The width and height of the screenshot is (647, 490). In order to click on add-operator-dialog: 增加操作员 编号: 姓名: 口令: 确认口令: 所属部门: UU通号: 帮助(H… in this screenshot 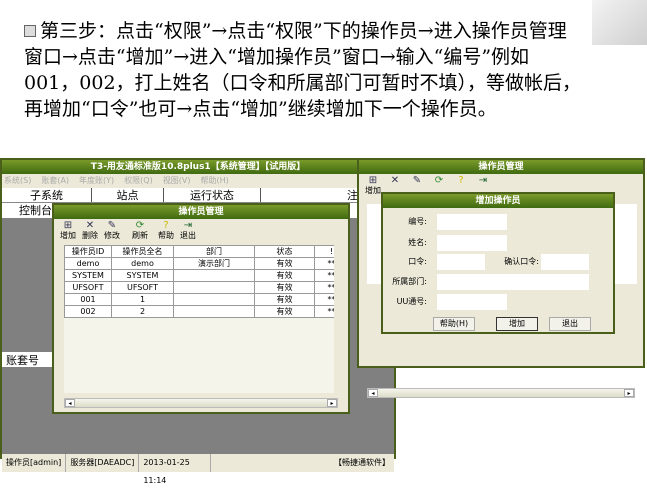, I will do `click(498, 263)`.